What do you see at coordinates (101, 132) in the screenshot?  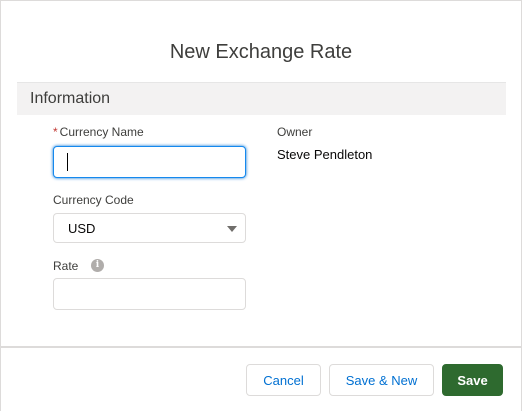 I see `currency-name-label-text: Currency Name` at bounding box center [101, 132].